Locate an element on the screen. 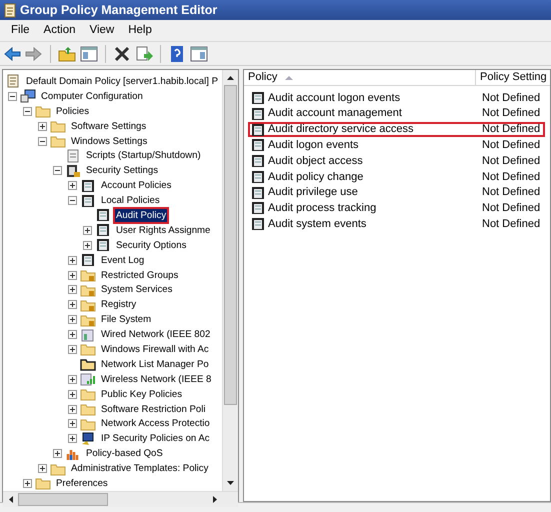 This screenshot has width=551, height=512. list-row: Audit privilege use Not Defined is located at coordinates (396, 192).